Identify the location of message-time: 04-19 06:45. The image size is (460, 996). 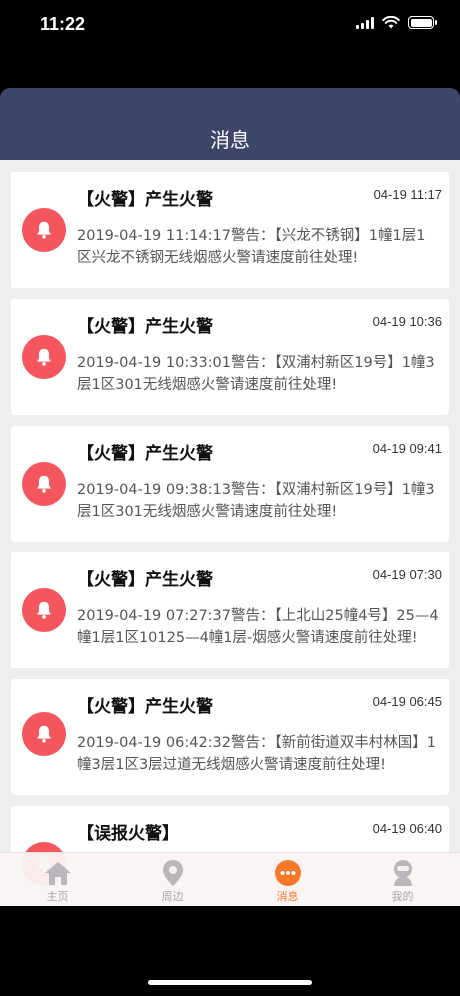
(407, 701).